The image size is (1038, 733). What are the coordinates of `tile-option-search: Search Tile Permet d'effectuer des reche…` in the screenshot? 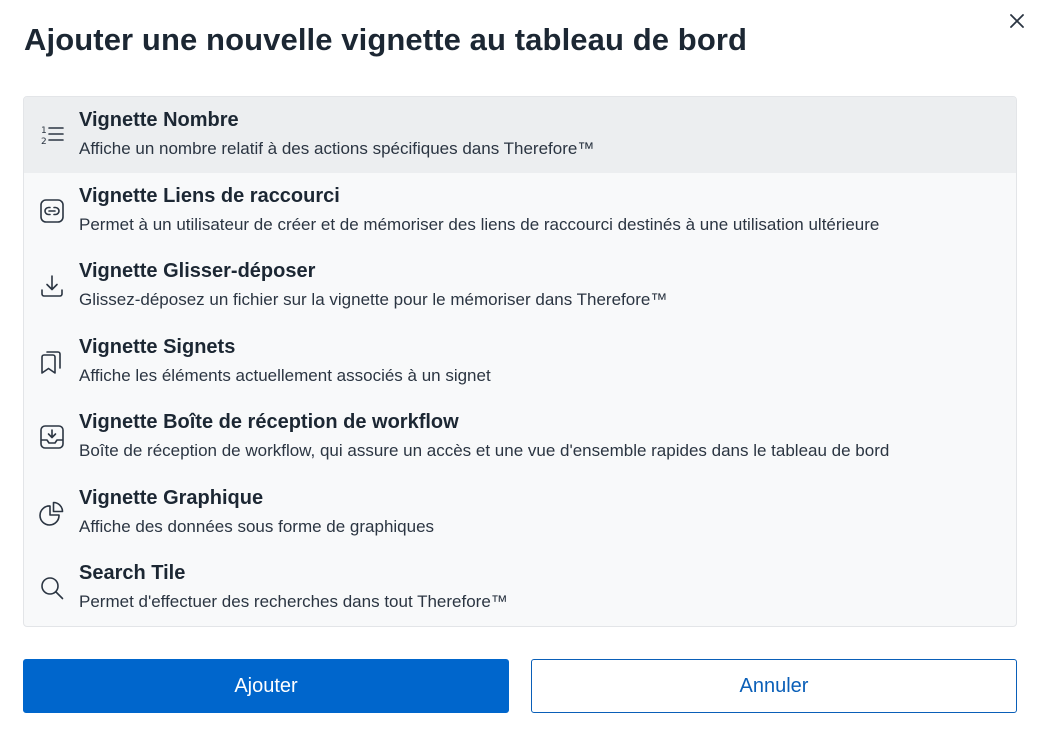 It's located at (520, 588).